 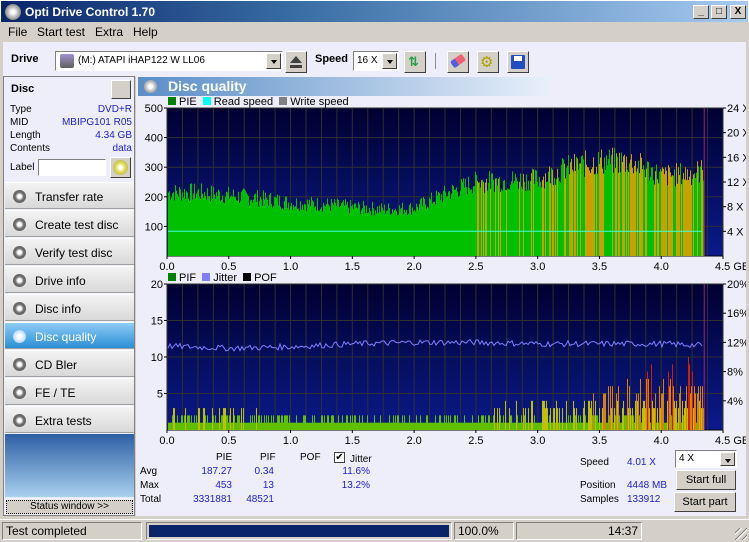 What do you see at coordinates (154, 139) in the screenshot?
I see `y-tick-label: 400` at bounding box center [154, 139].